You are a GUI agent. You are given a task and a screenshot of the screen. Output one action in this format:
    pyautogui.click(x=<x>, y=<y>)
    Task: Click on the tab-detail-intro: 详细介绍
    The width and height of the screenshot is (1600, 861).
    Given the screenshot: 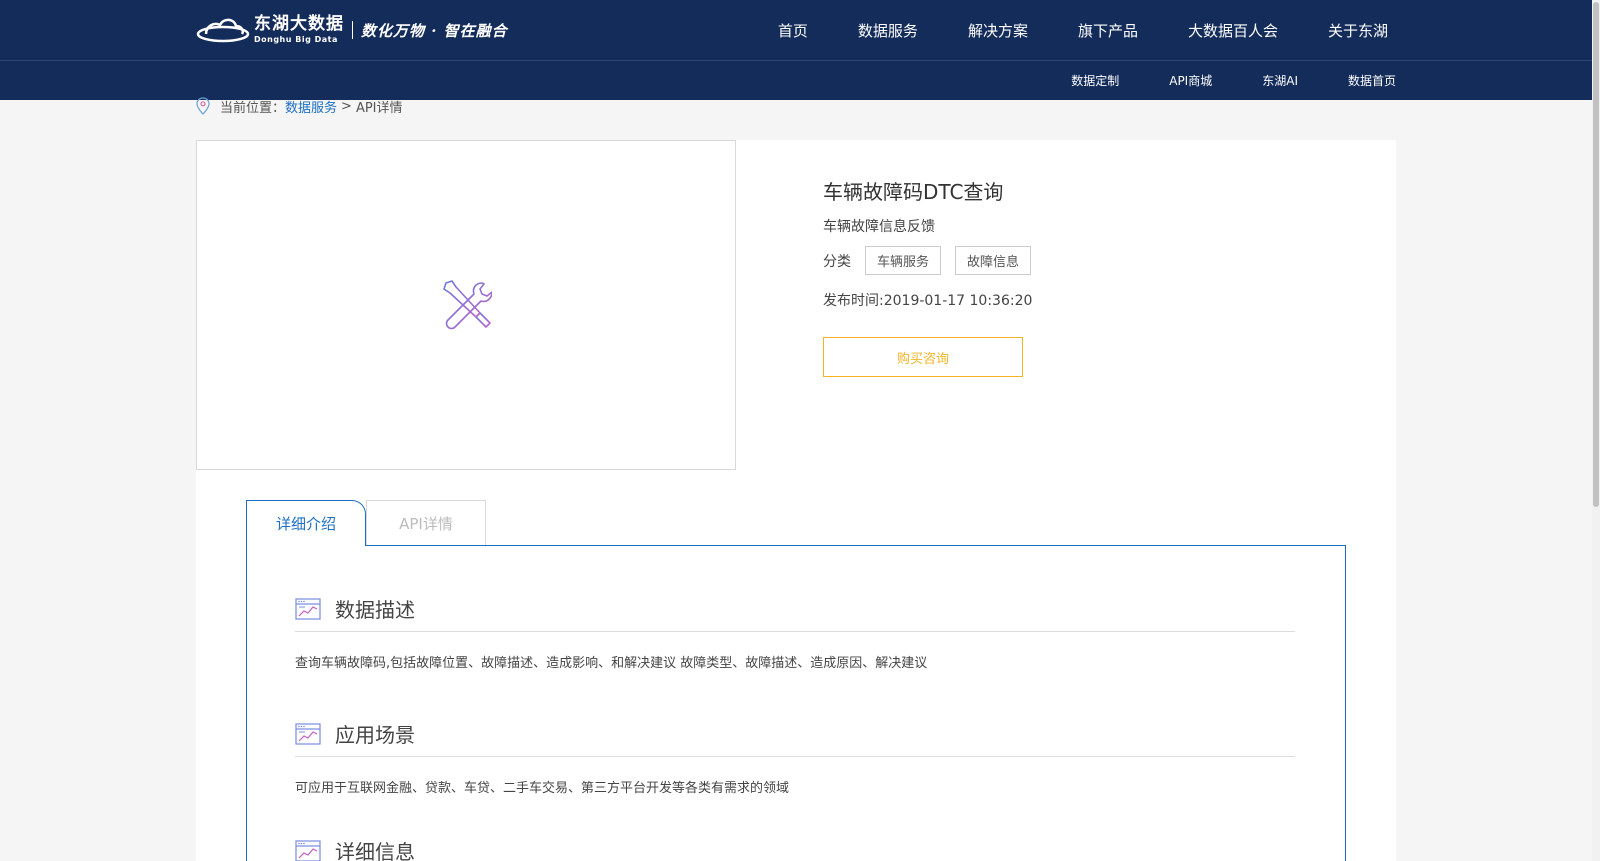 What is the action you would take?
    pyautogui.click(x=306, y=523)
    